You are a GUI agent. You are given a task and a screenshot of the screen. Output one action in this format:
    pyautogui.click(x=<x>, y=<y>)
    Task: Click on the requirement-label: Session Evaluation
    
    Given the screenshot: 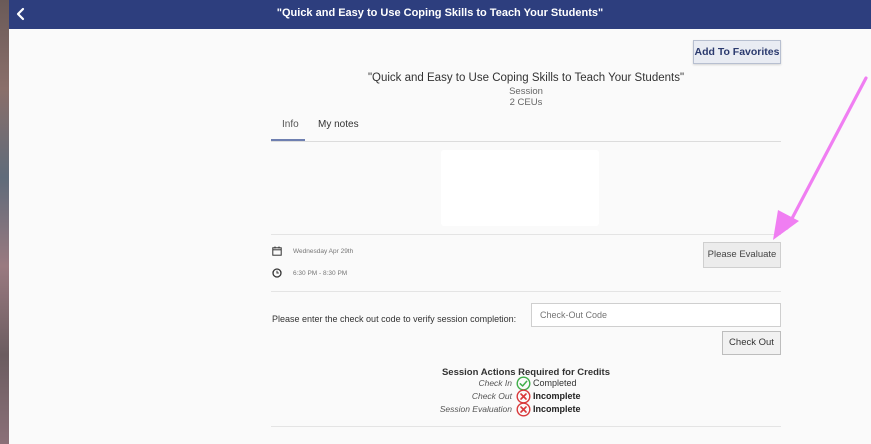 What is the action you would take?
    pyautogui.click(x=475, y=409)
    